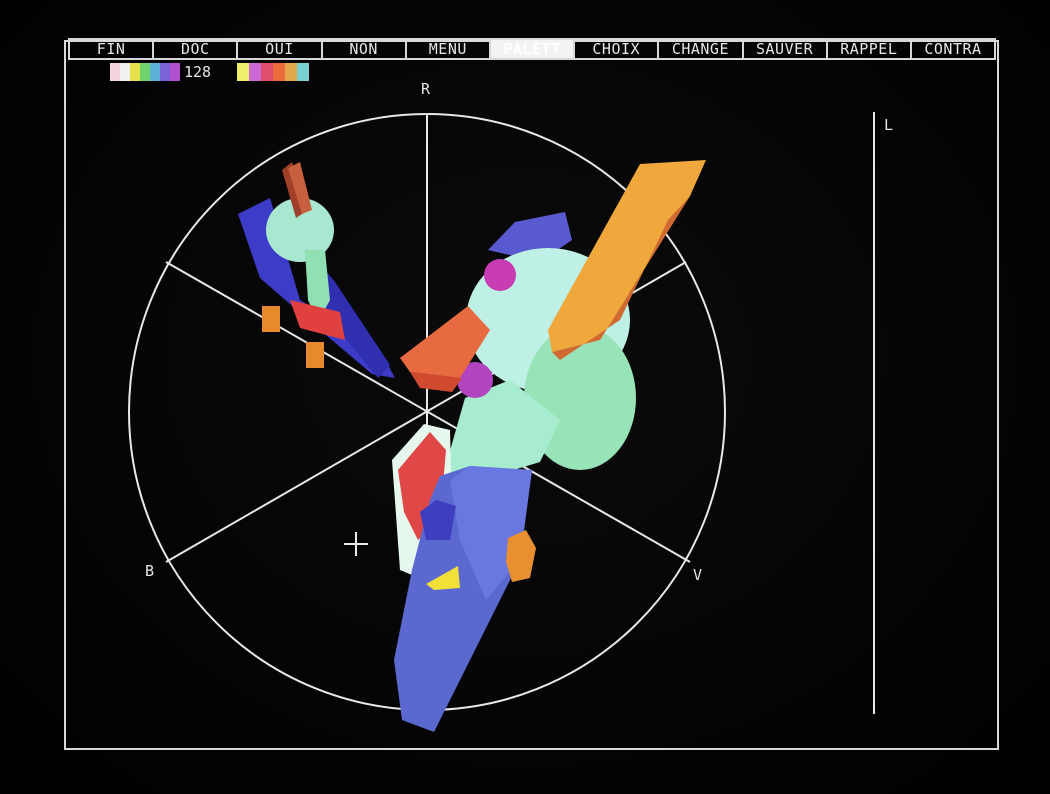 Image resolution: width=1050 pixels, height=794 pixels. Describe the element at coordinates (426, 89) in the screenshot. I see `axis-label-r: R` at that location.